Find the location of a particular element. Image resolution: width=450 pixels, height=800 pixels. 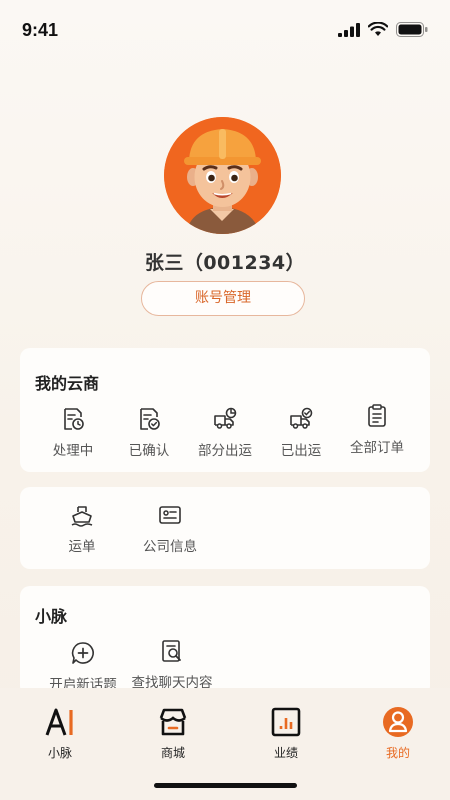

xiaomai-card: 小脉 开启新话题 查找聊天内容 is located at coordinates (225, 641).